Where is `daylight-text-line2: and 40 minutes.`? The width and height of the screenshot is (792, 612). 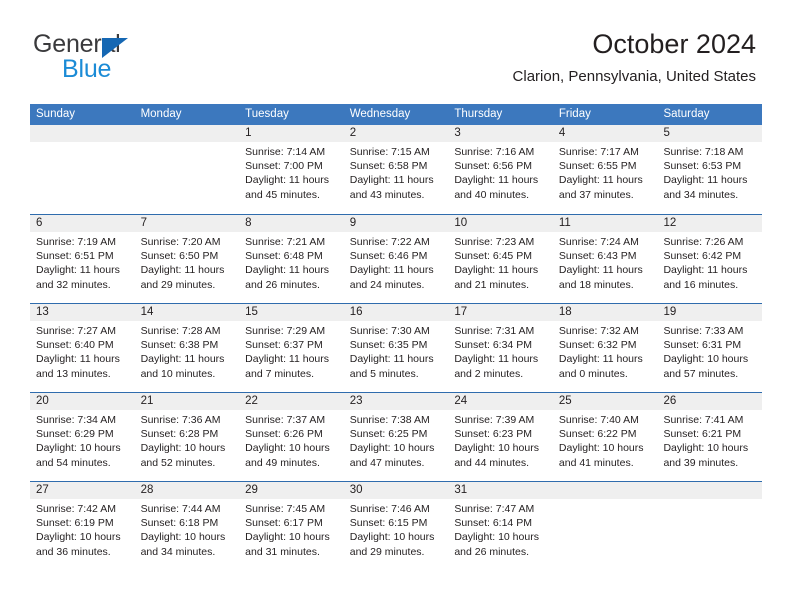
daylight-text-line2: and 40 minutes. is located at coordinates (492, 194).